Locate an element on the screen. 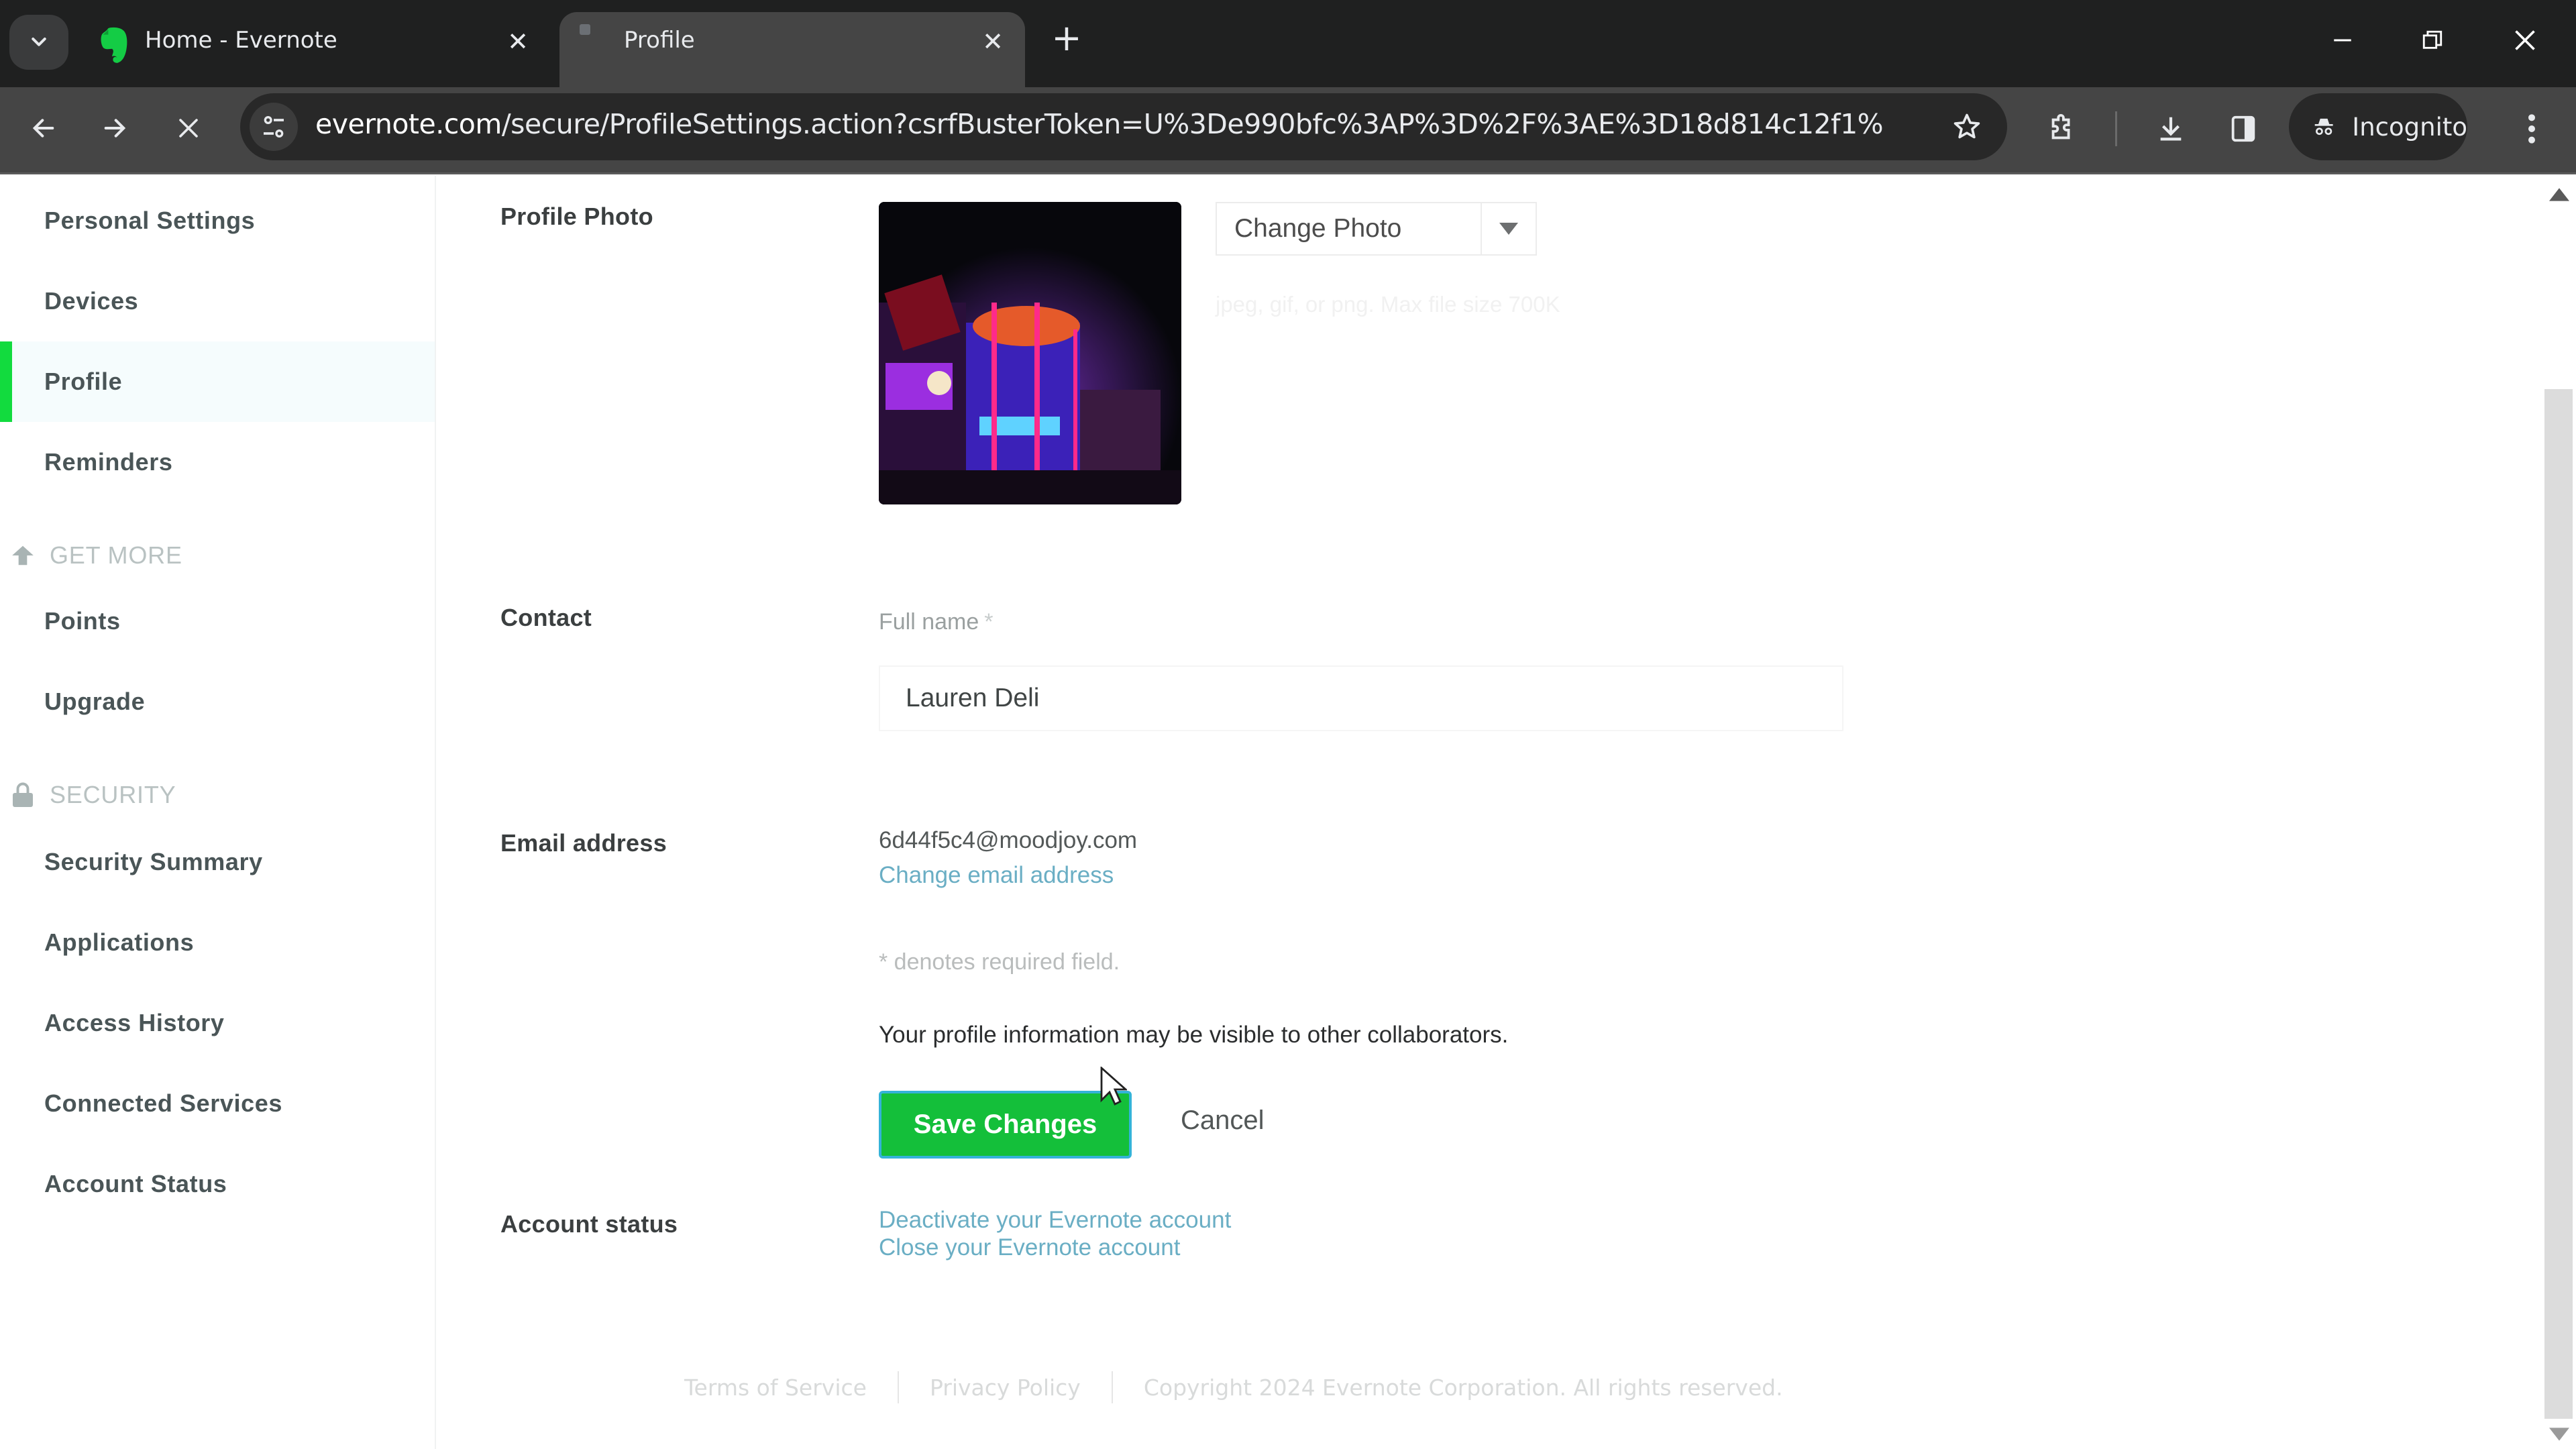 The image size is (2576, 1449). profile-photo-image is located at coordinates (1030, 353).